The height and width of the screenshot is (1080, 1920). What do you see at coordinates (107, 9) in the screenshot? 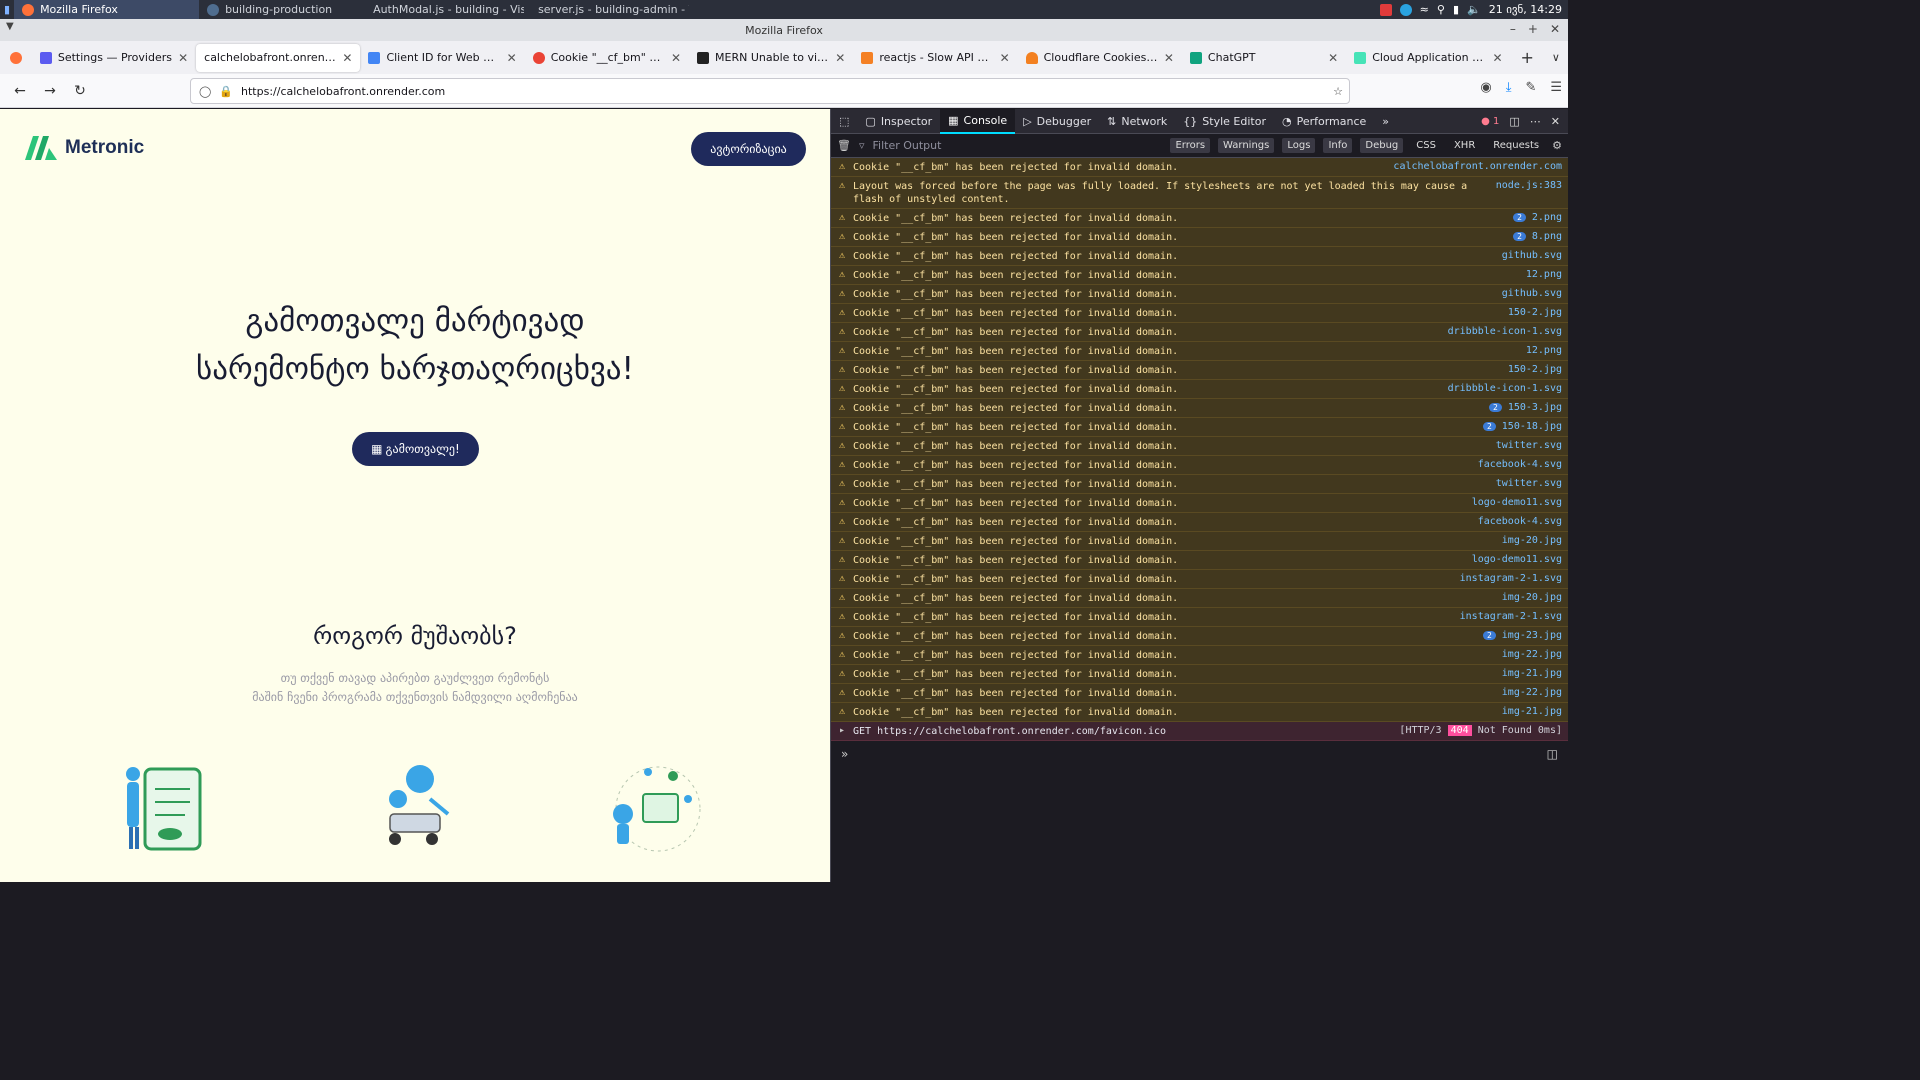
I see `taskbar-item-firefox: Mozilla Firefox` at bounding box center [107, 9].